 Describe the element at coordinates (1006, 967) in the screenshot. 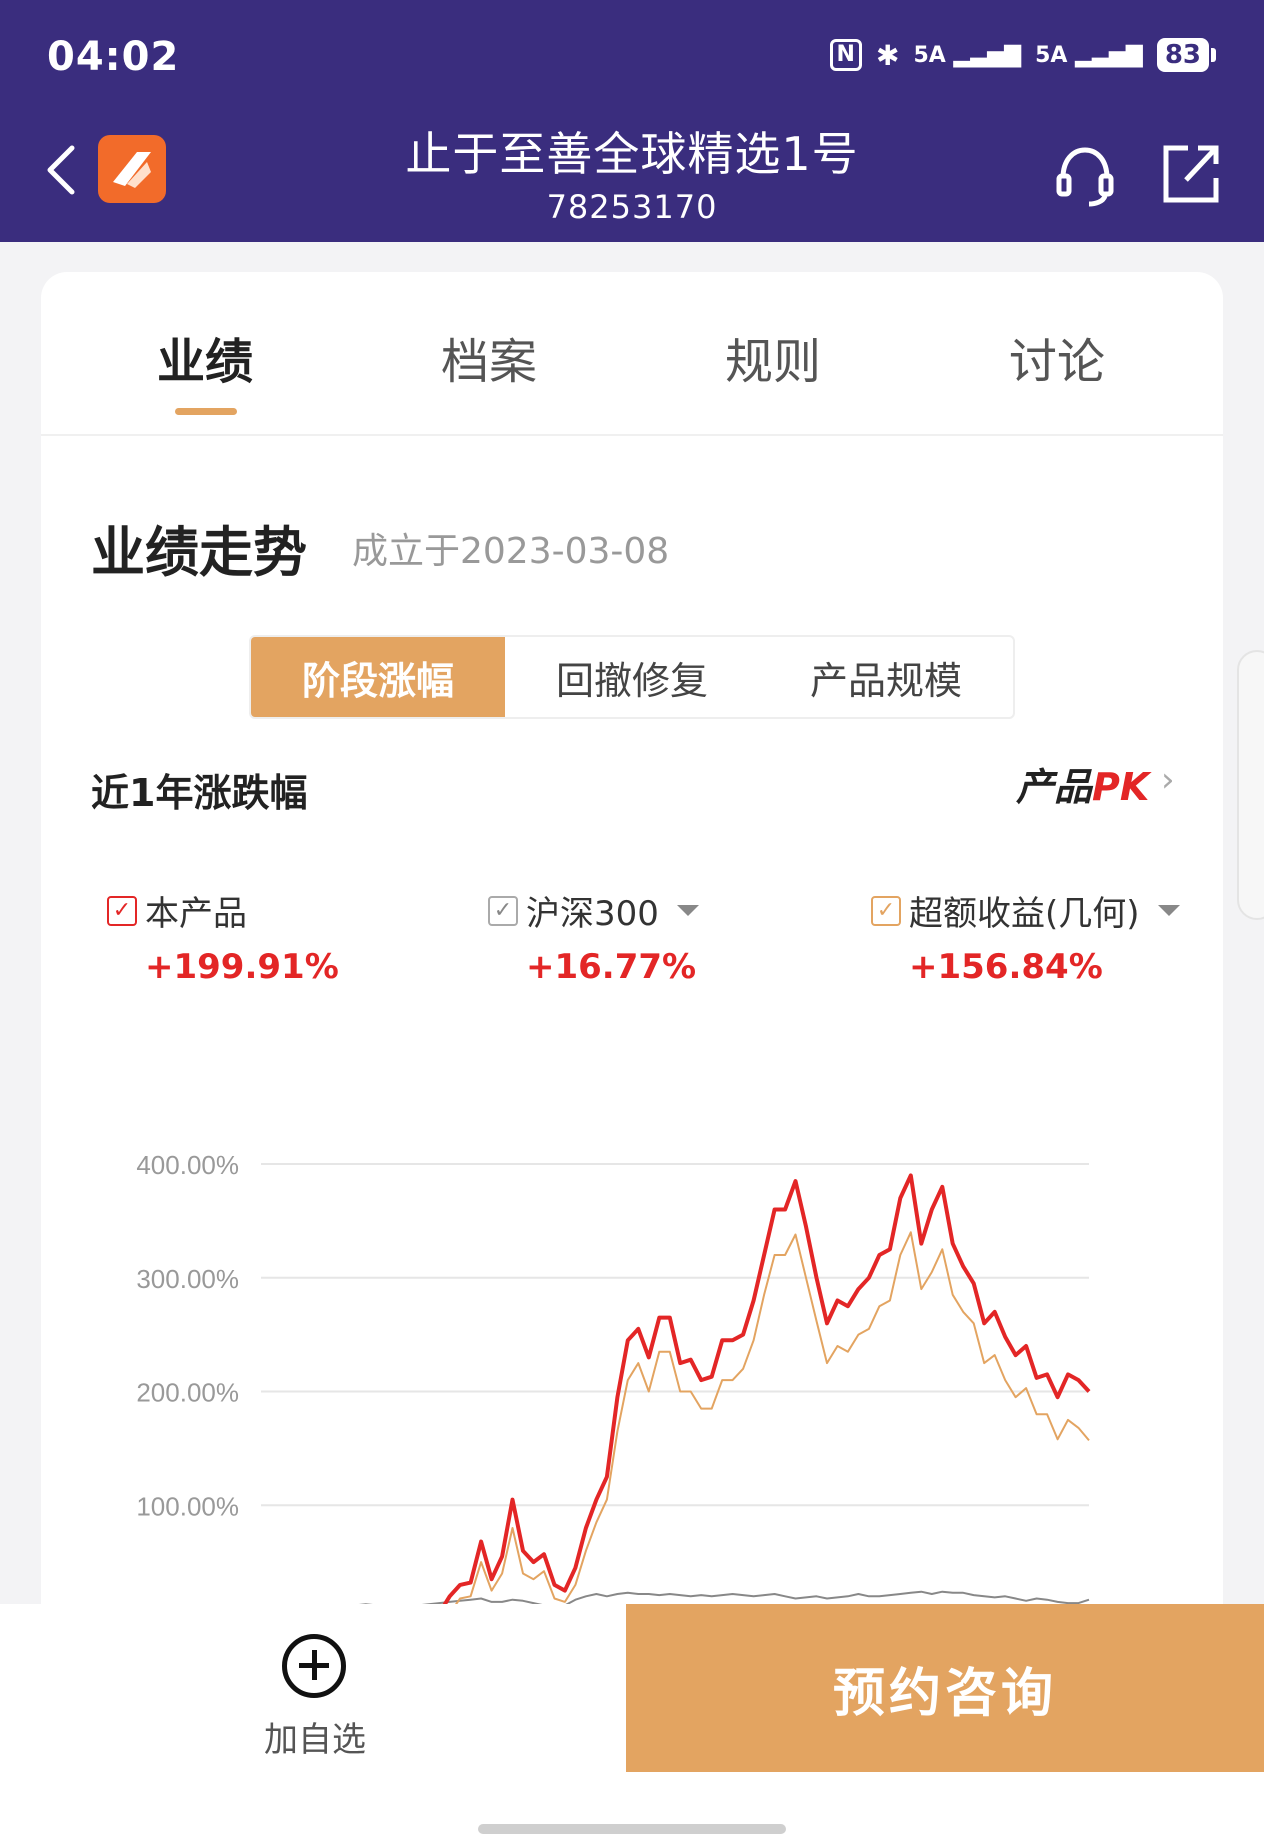

I see `legend-value: +156.84%` at that location.